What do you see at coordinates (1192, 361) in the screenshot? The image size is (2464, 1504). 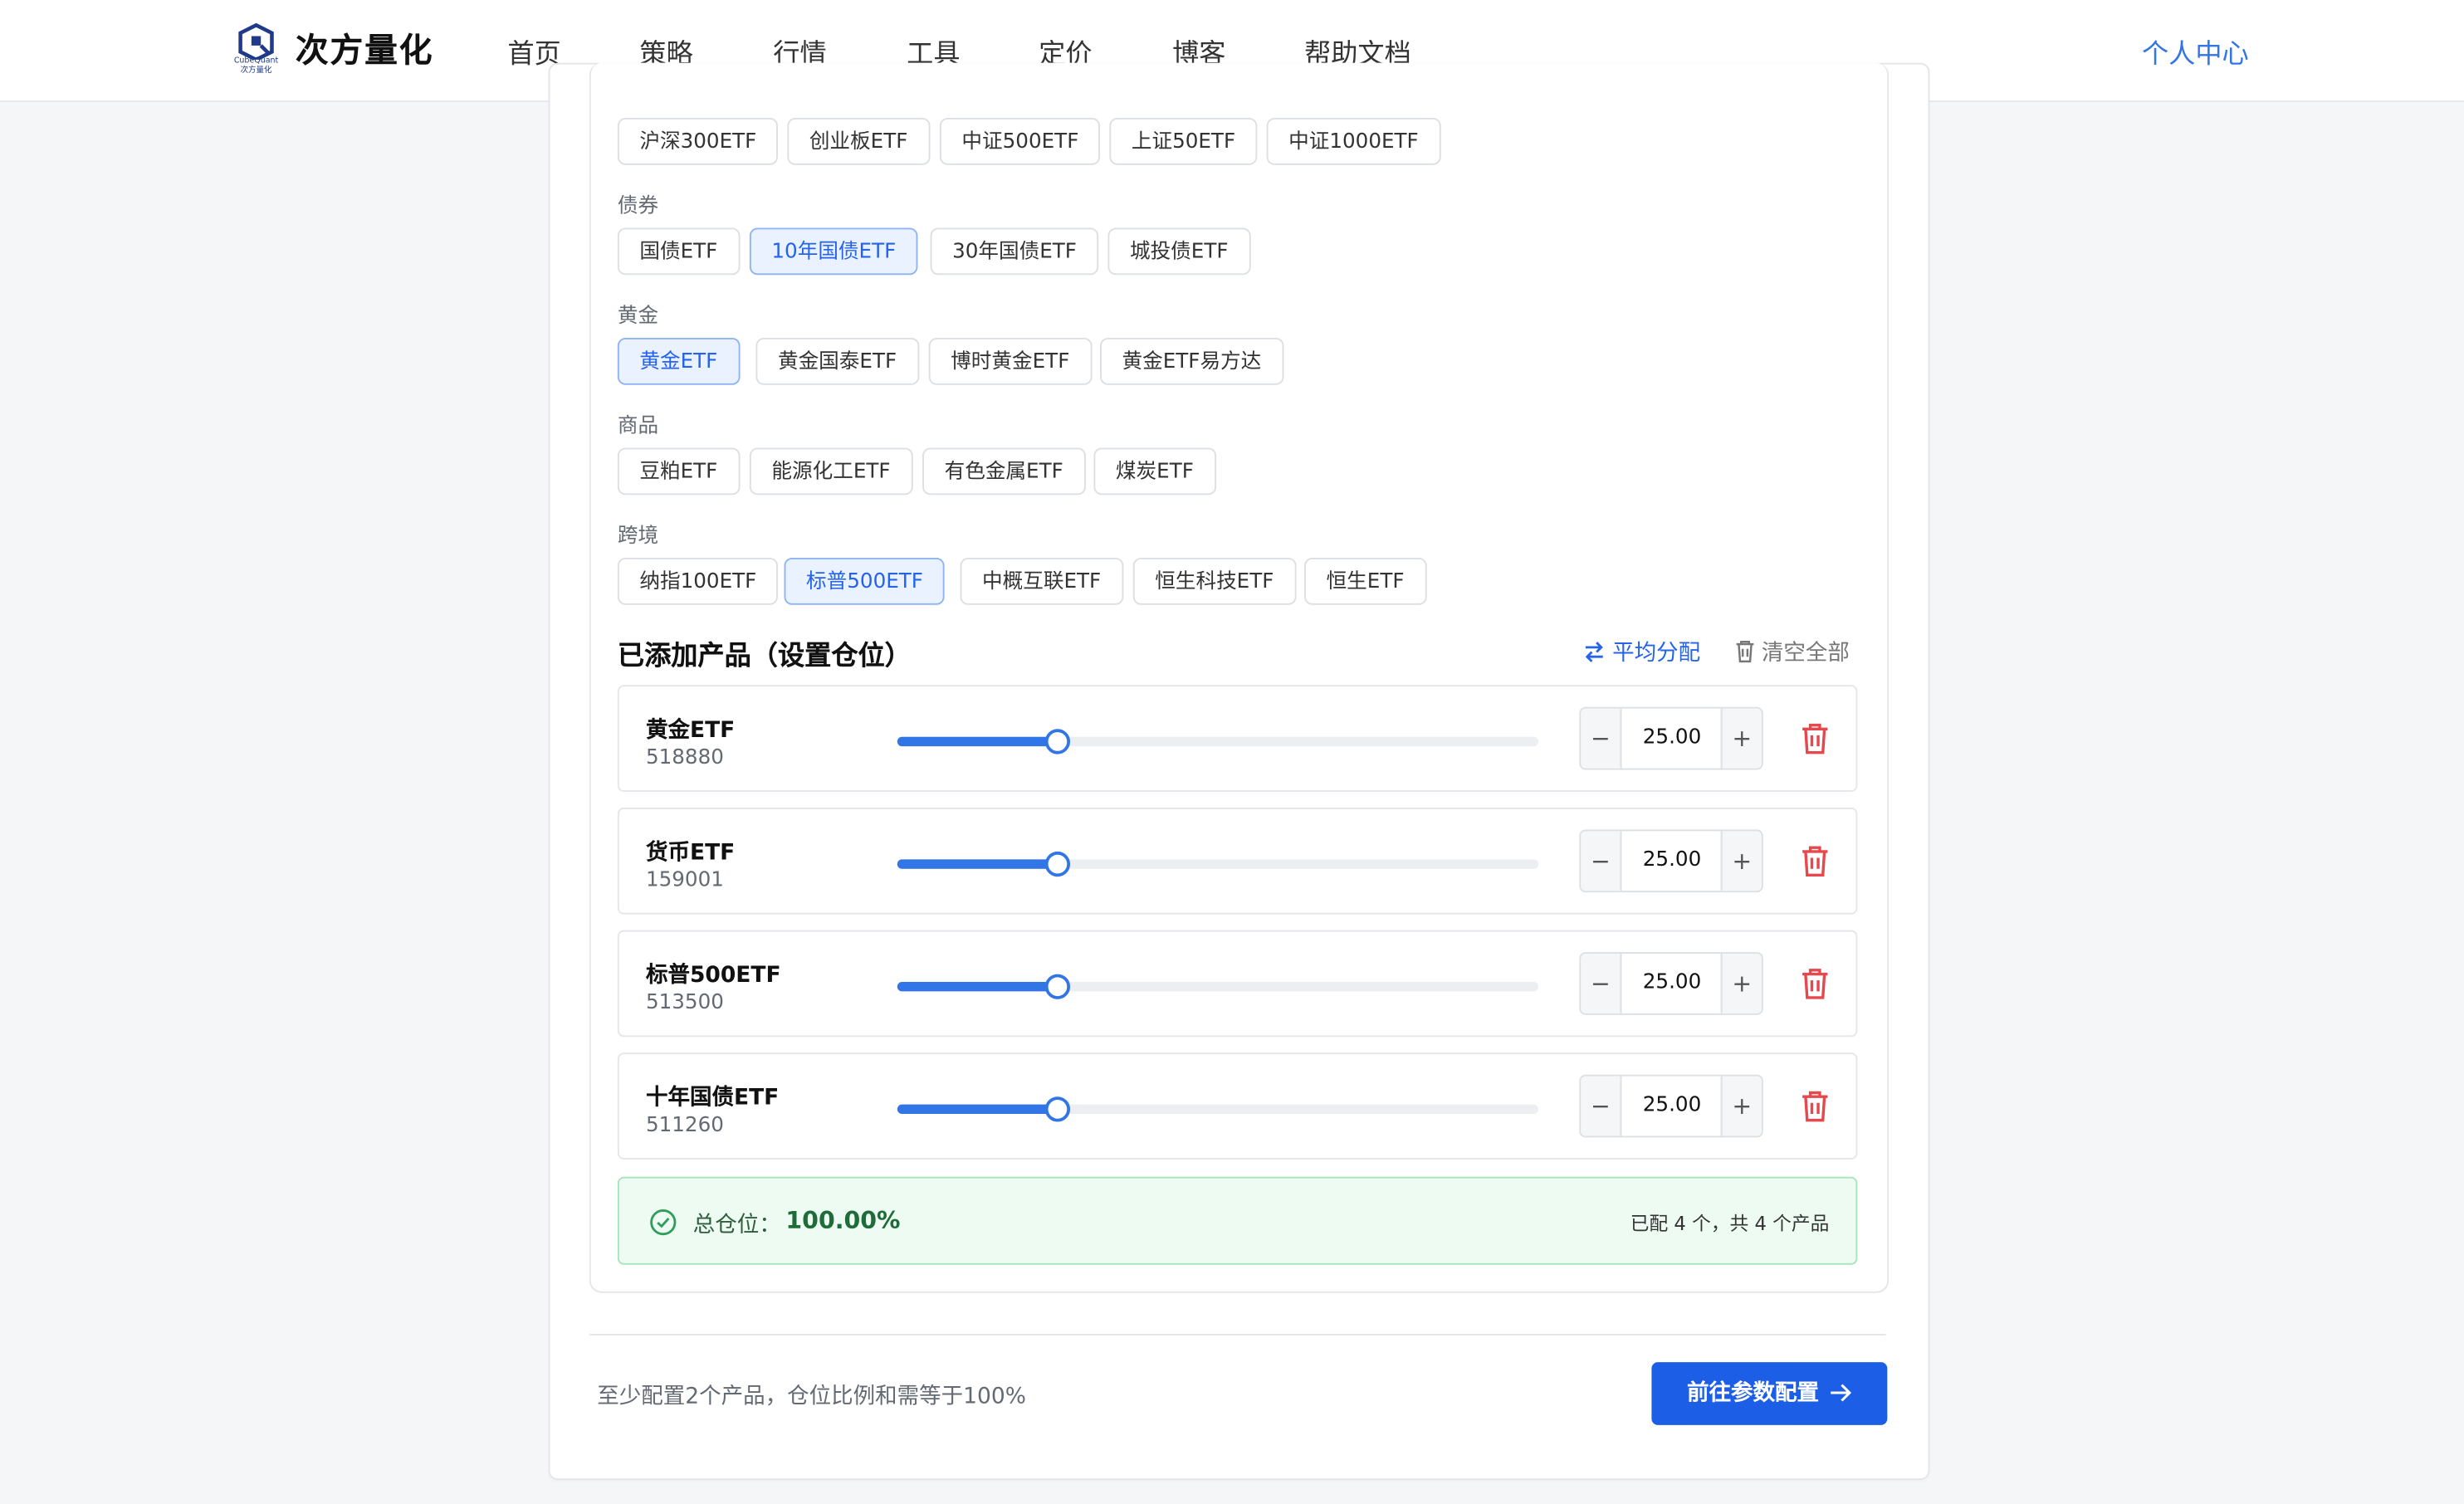 I see `chip-gold-etf-efund: 黄金ETF易方达` at bounding box center [1192, 361].